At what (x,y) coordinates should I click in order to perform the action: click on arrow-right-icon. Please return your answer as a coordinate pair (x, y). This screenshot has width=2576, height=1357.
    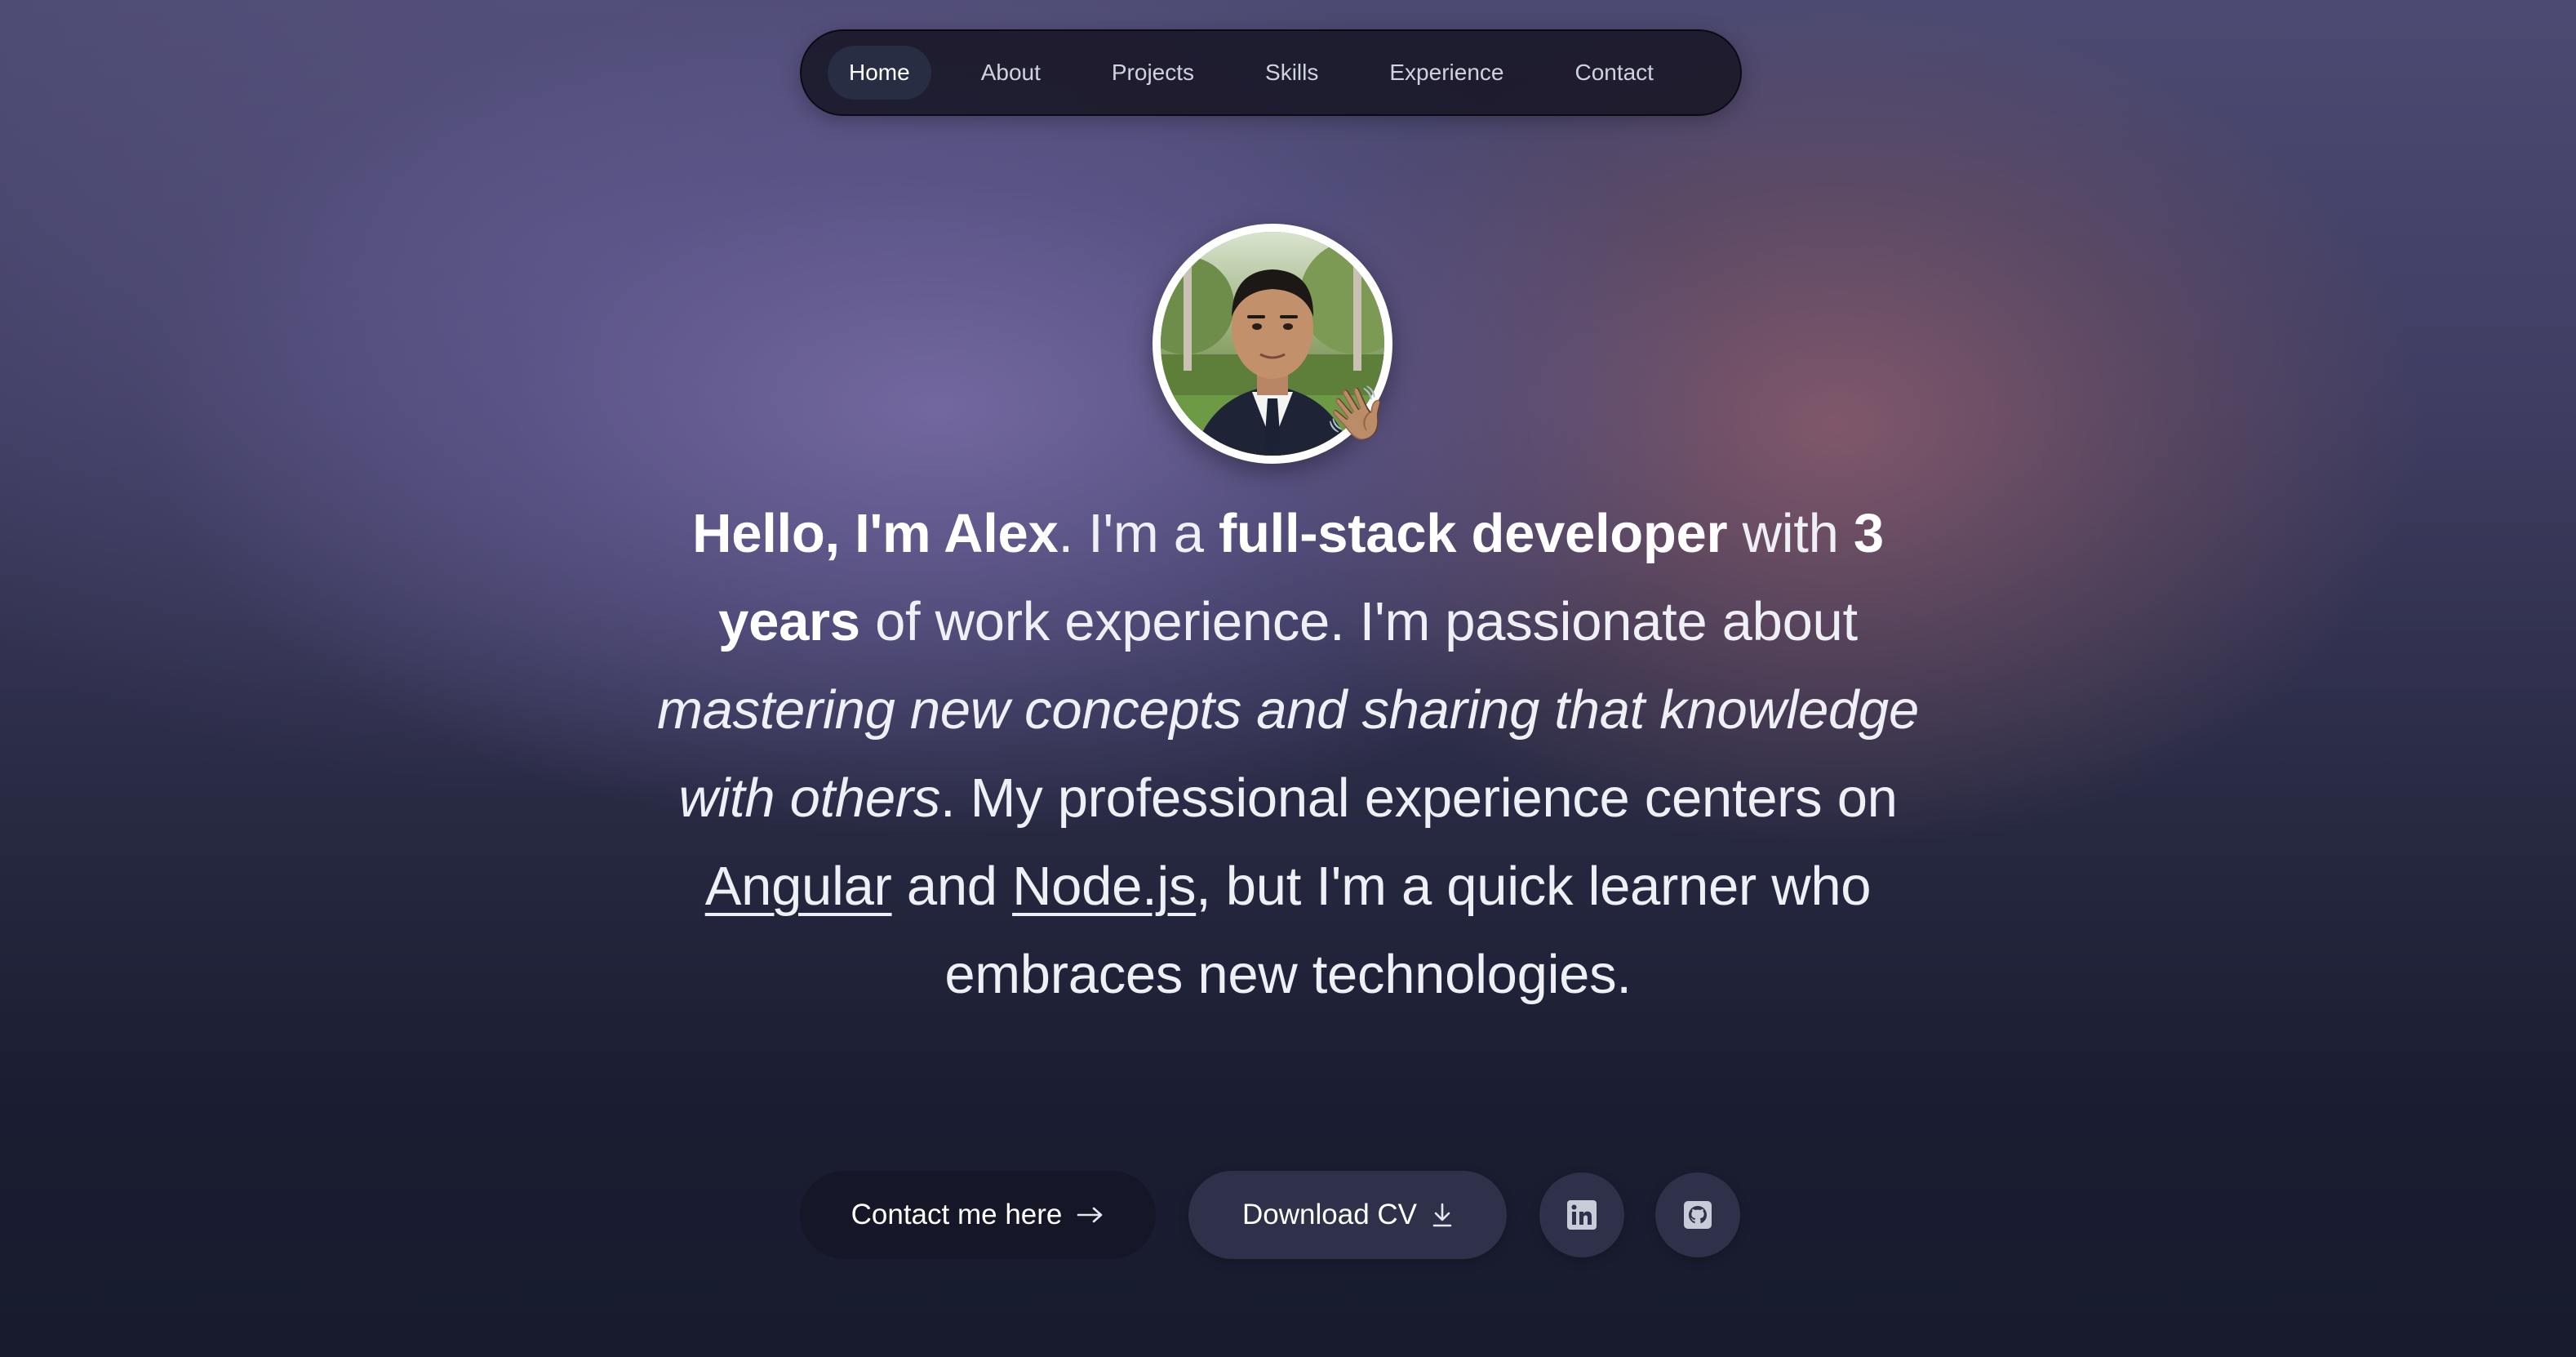
    Looking at the image, I should click on (1090, 1215).